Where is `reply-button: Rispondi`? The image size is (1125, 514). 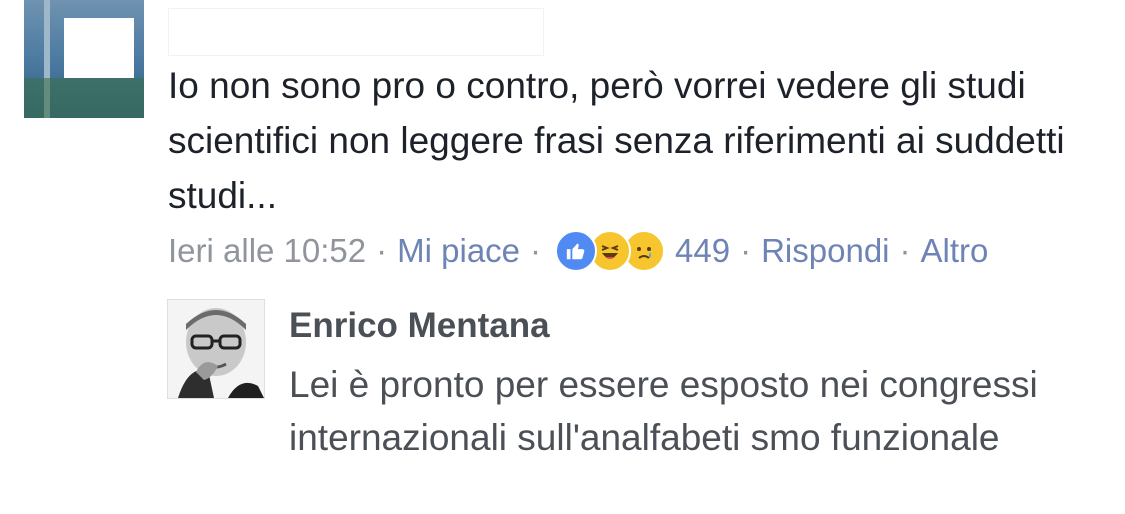 reply-button: Rispondi is located at coordinates (825, 251).